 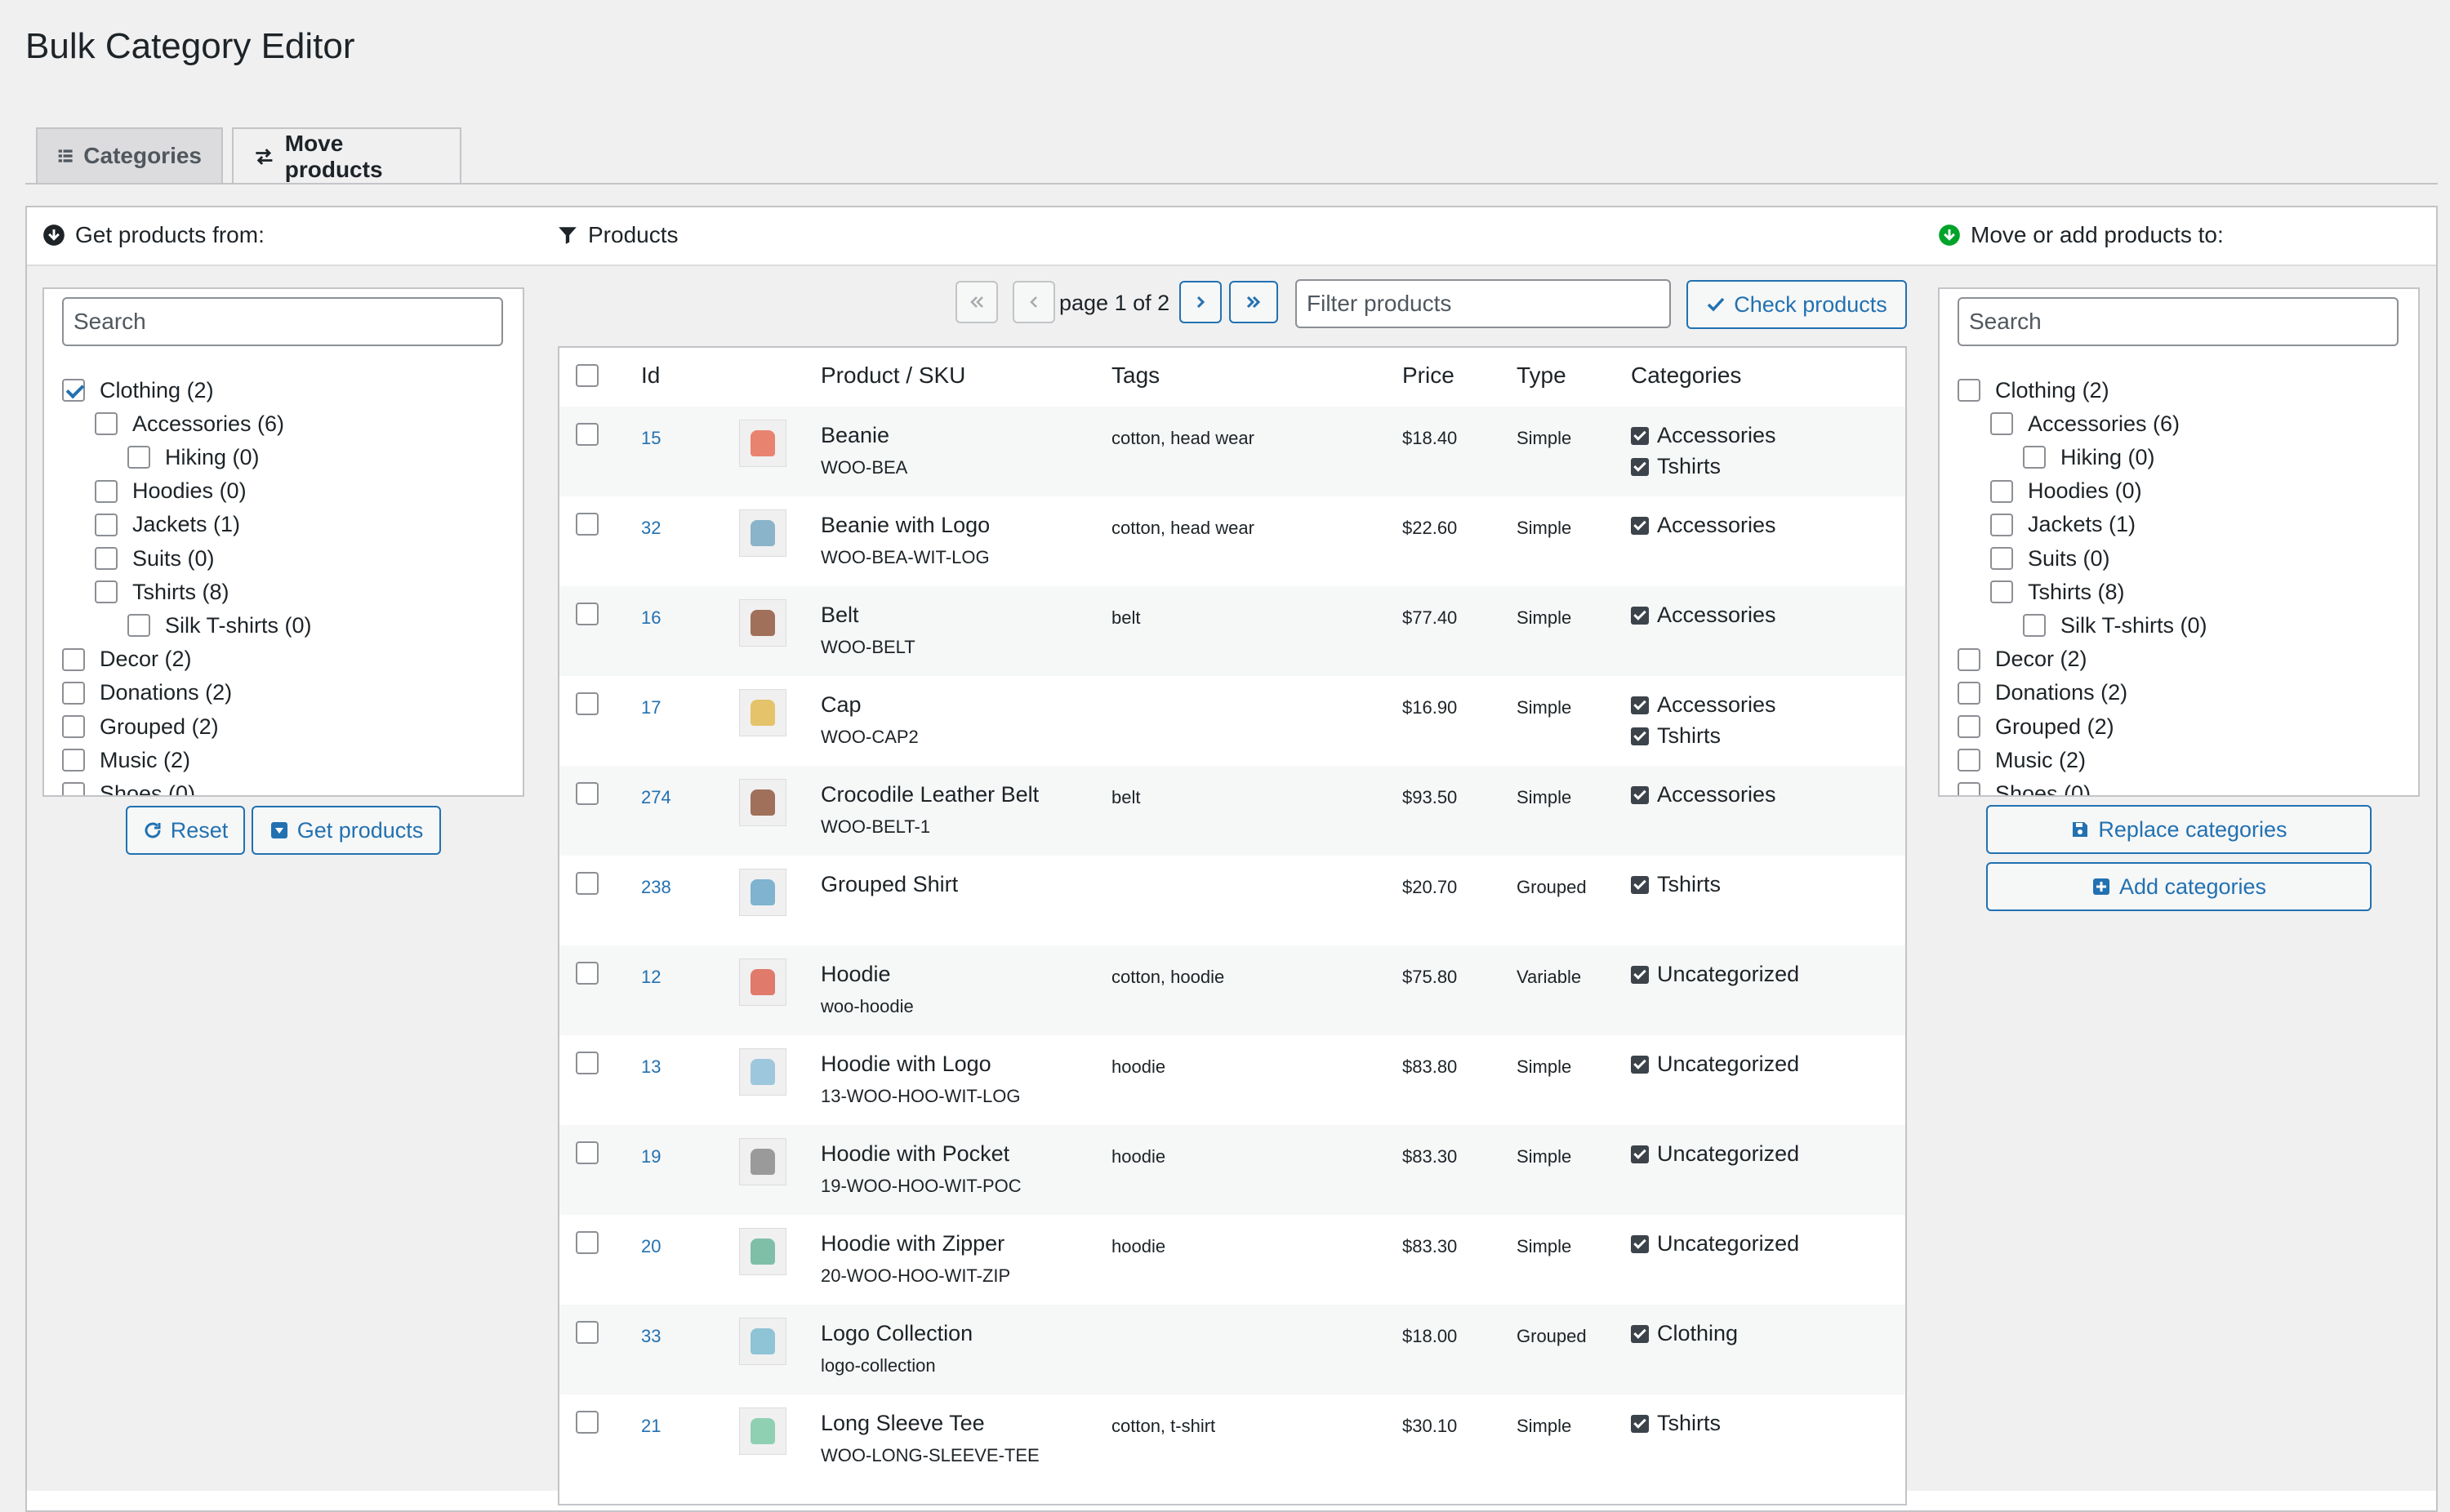 I want to click on product-id-link: 33, so click(x=651, y=1336).